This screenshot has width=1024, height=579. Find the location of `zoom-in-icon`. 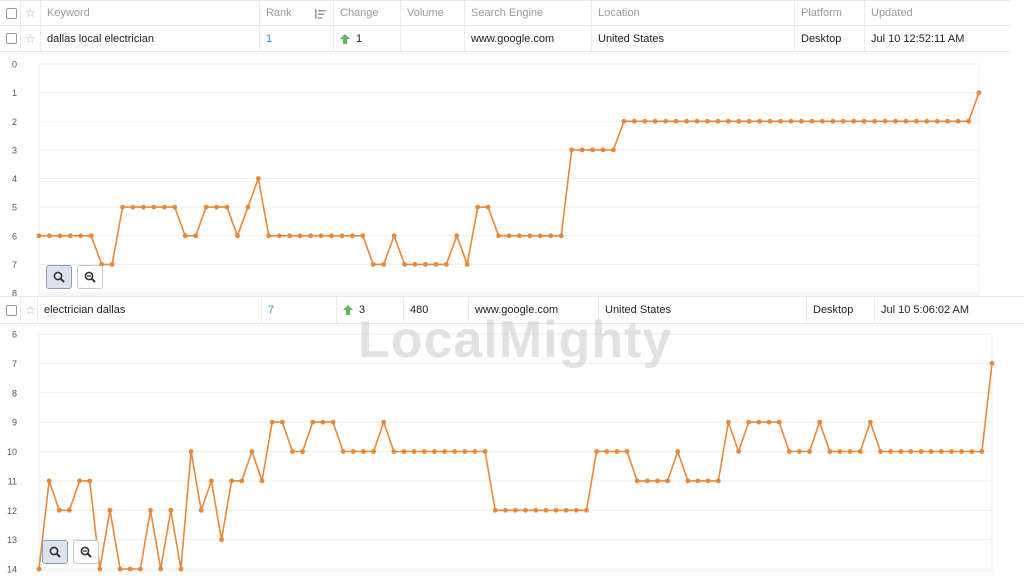

zoom-in-icon is located at coordinates (55, 552).